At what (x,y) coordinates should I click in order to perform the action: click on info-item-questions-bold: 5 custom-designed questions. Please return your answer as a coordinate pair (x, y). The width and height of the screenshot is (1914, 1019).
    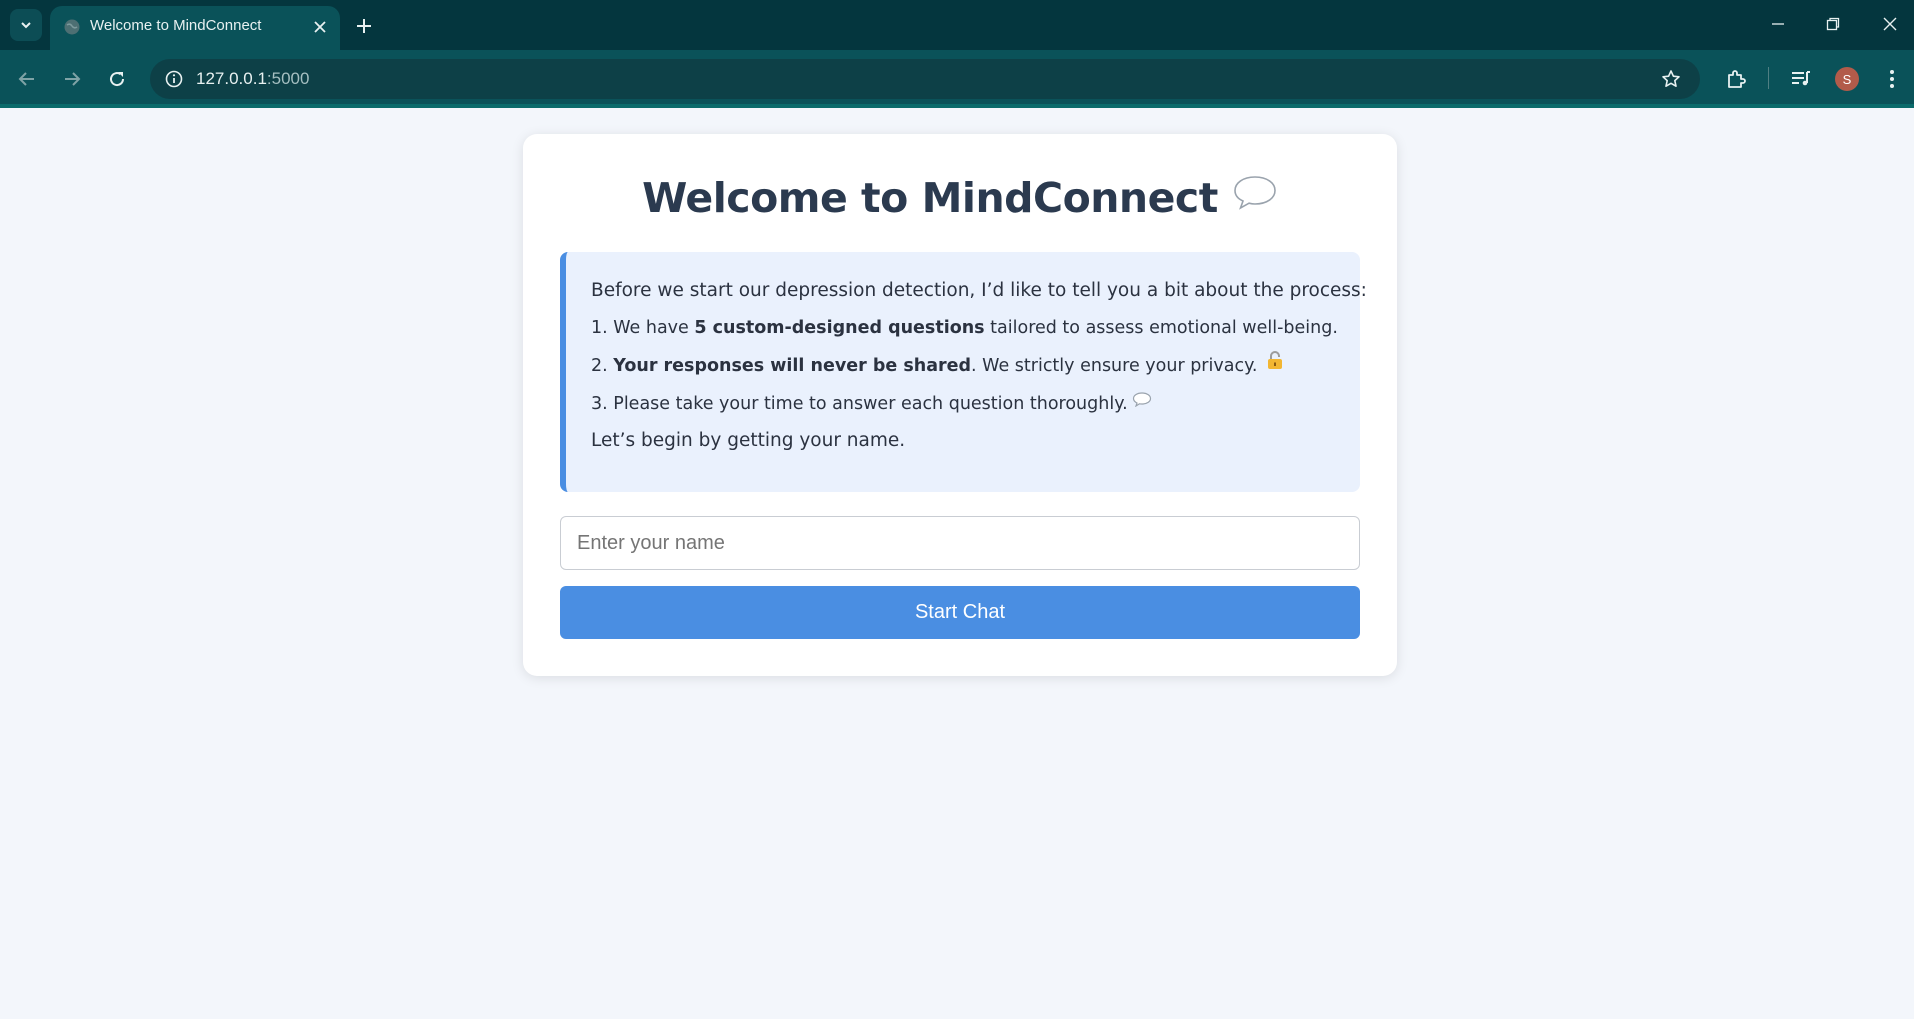
    Looking at the image, I should click on (839, 328).